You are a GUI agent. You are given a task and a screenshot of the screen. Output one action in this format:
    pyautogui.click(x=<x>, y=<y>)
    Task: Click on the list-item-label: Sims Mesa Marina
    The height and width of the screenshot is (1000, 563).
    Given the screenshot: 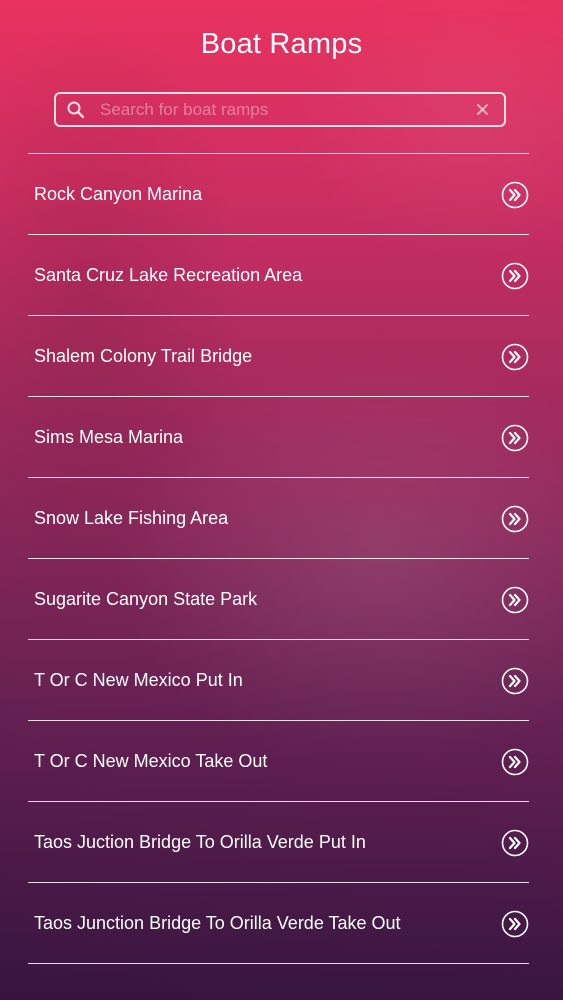 What is the action you would take?
    pyautogui.click(x=109, y=437)
    